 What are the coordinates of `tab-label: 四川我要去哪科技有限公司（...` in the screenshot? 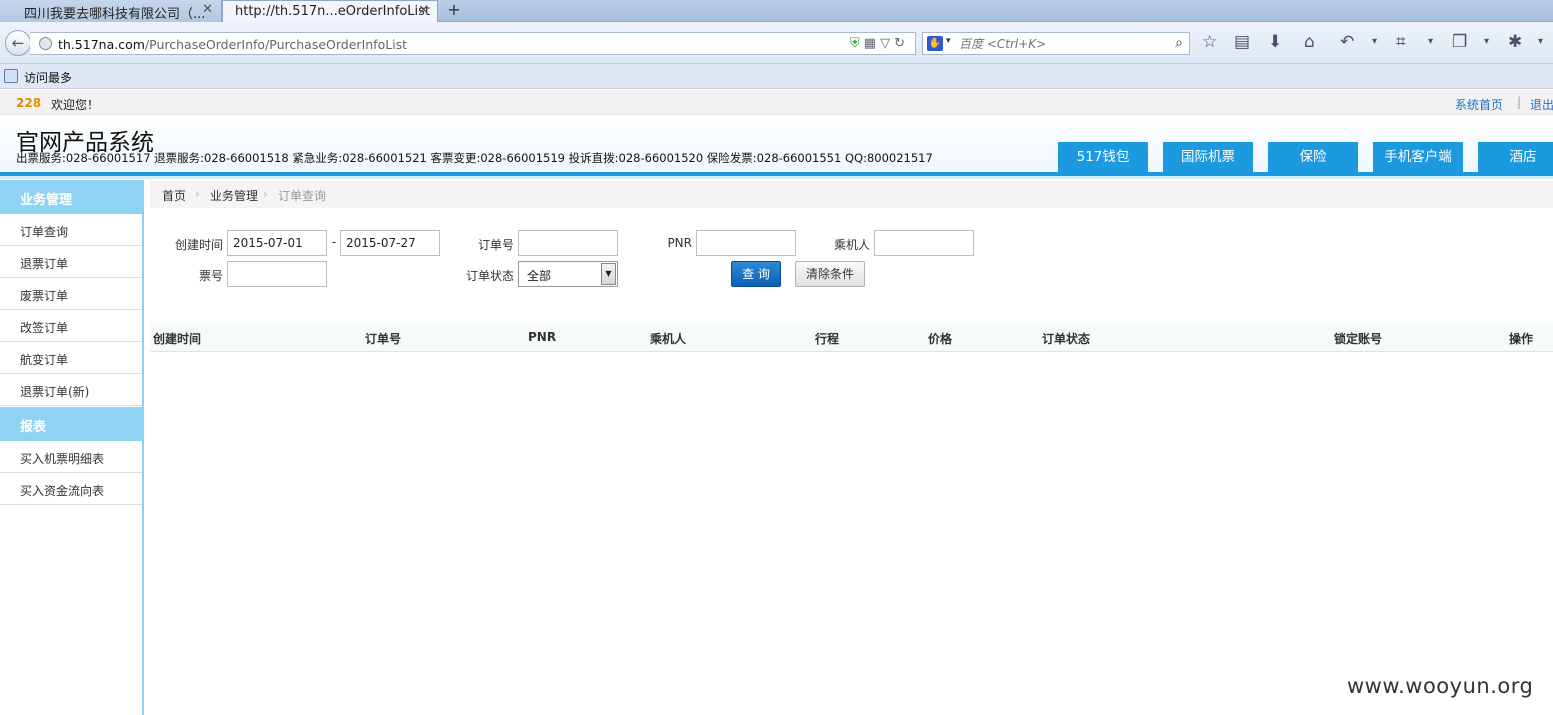 It's located at (115, 14).